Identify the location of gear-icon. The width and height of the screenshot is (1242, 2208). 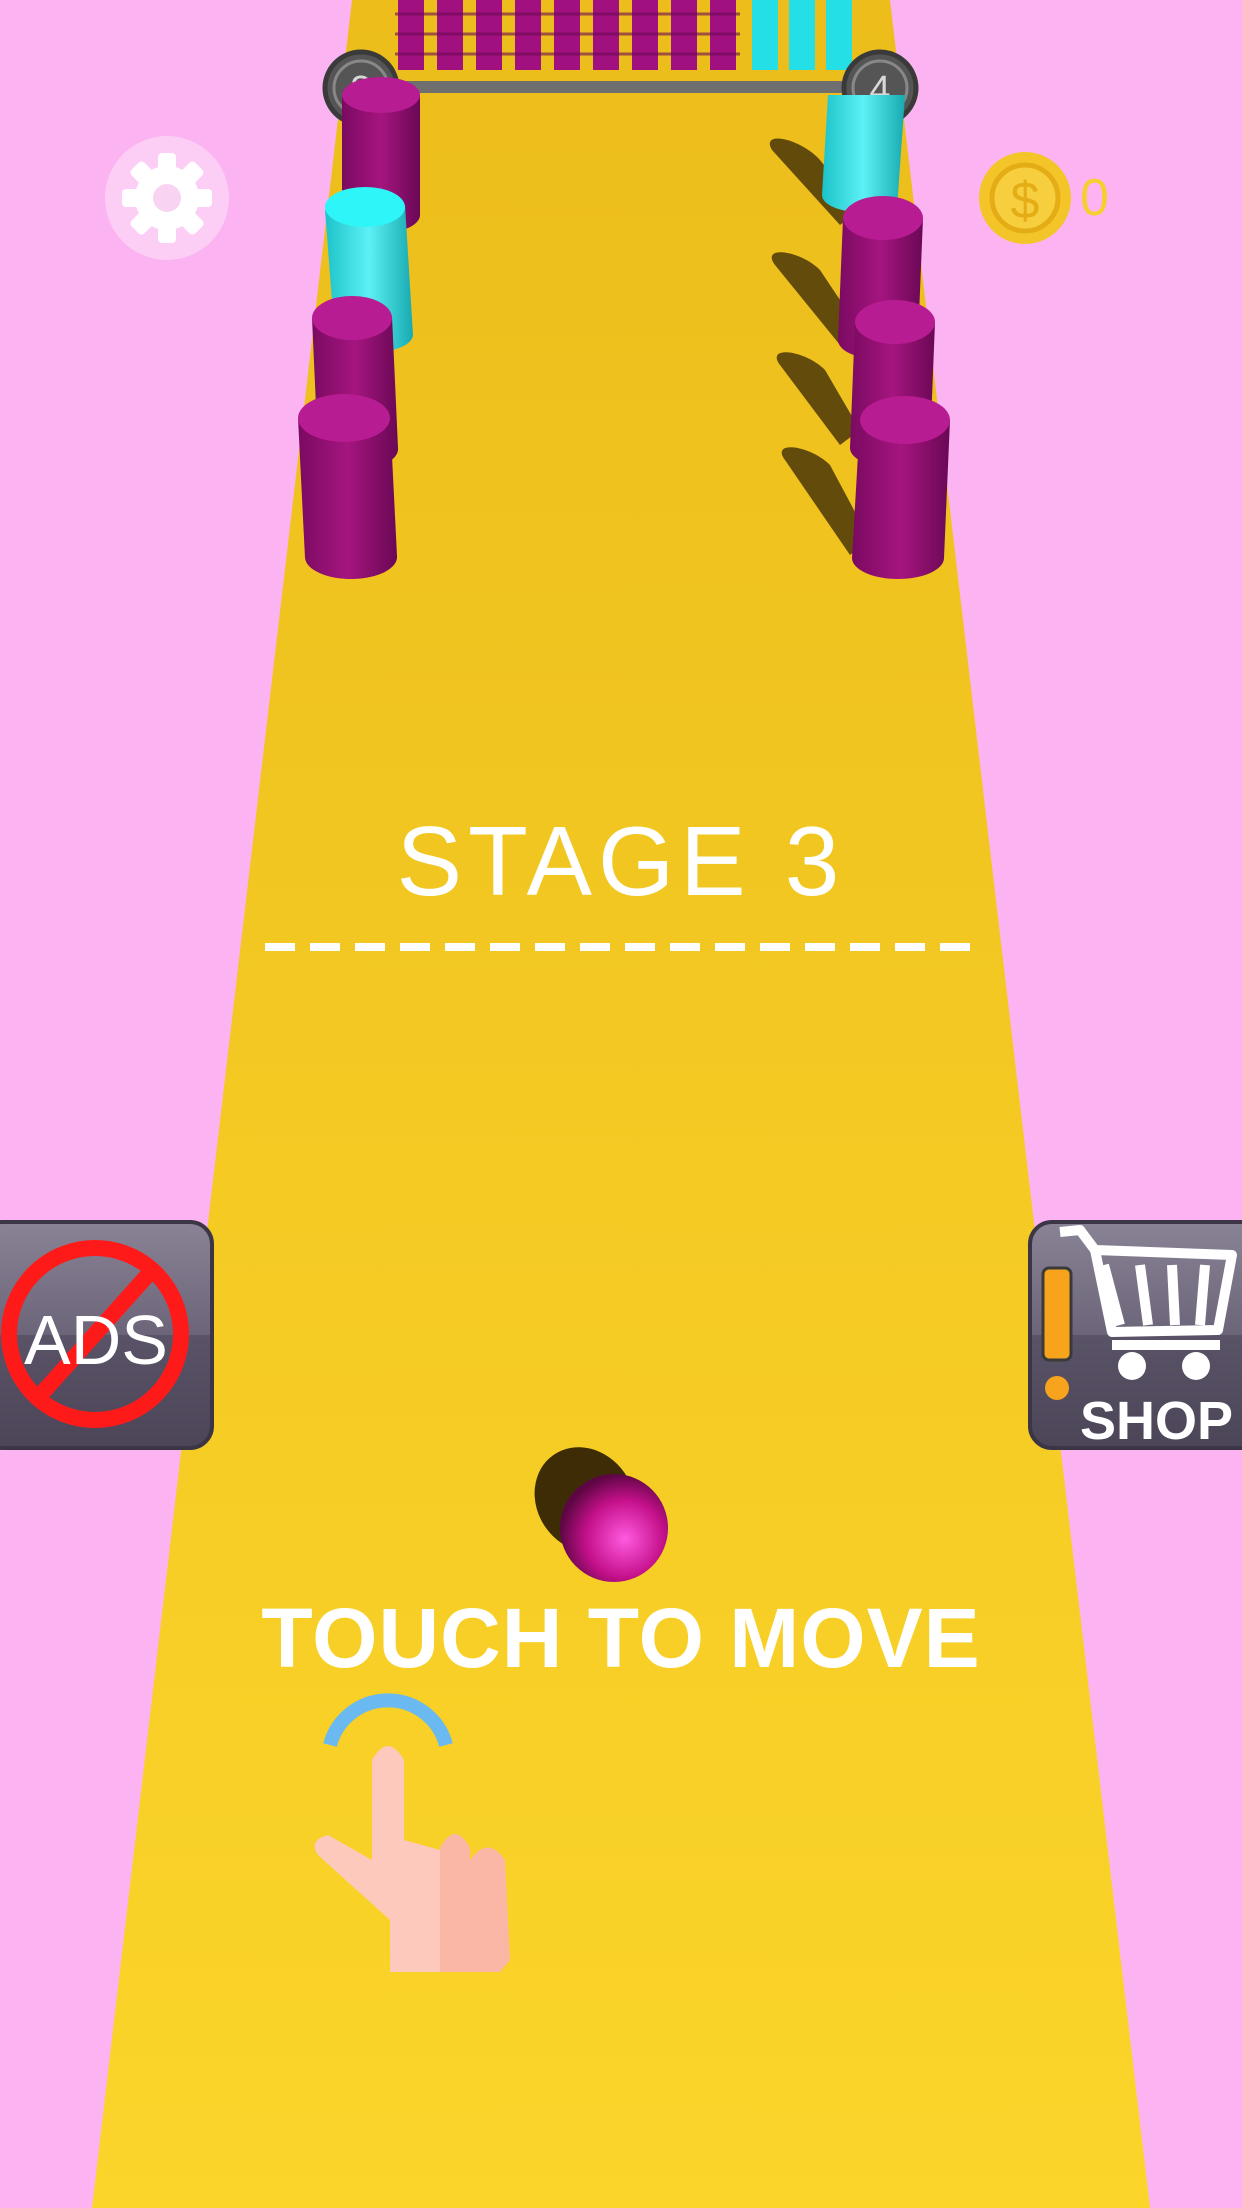
(167, 198).